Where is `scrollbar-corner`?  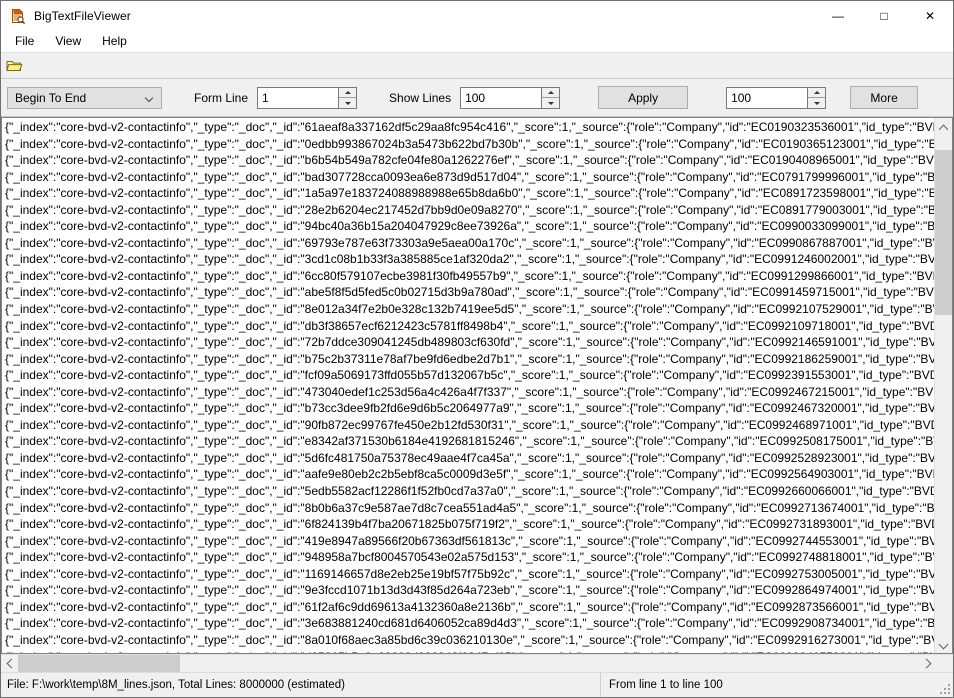
scrollbar-corner is located at coordinates (944, 663).